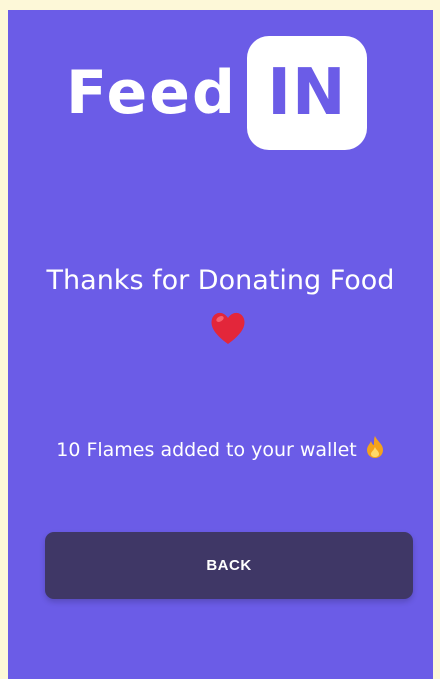 Image resolution: width=440 pixels, height=679 pixels. I want to click on thanks-message: Thanks for Donating Food, so click(220, 280).